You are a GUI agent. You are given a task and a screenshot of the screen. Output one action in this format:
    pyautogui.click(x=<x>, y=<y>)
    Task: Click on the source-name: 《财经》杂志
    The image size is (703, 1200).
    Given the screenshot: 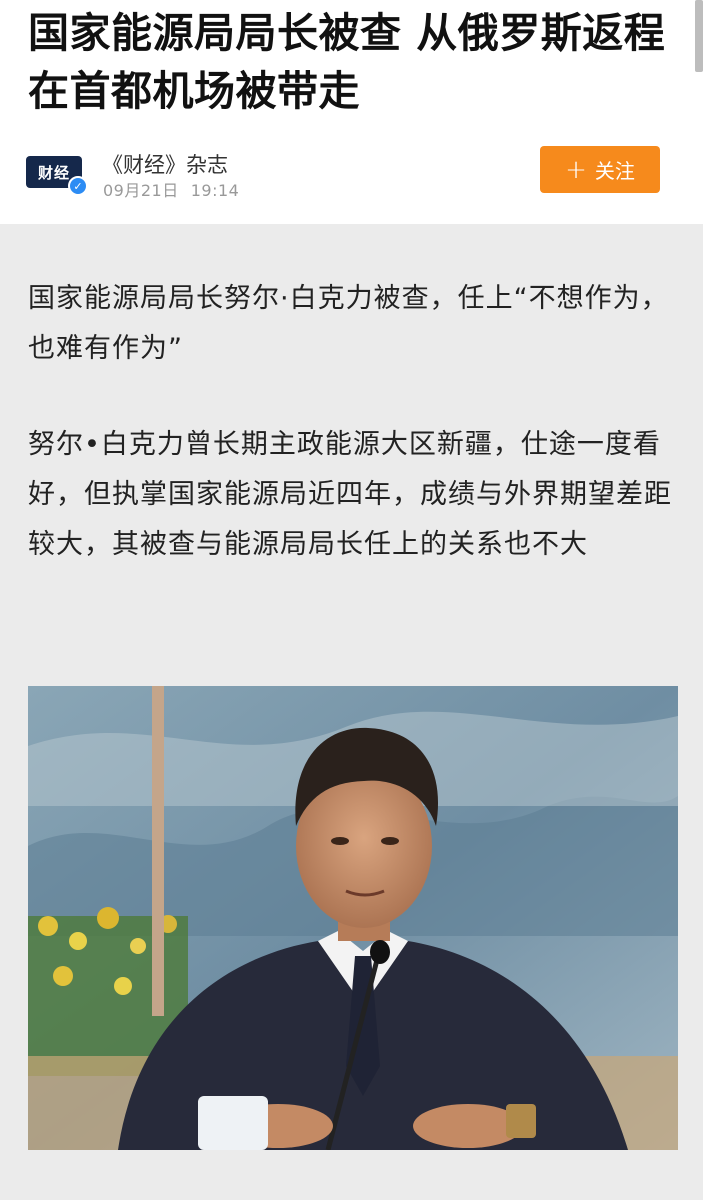 What is the action you would take?
    pyautogui.click(x=165, y=164)
    